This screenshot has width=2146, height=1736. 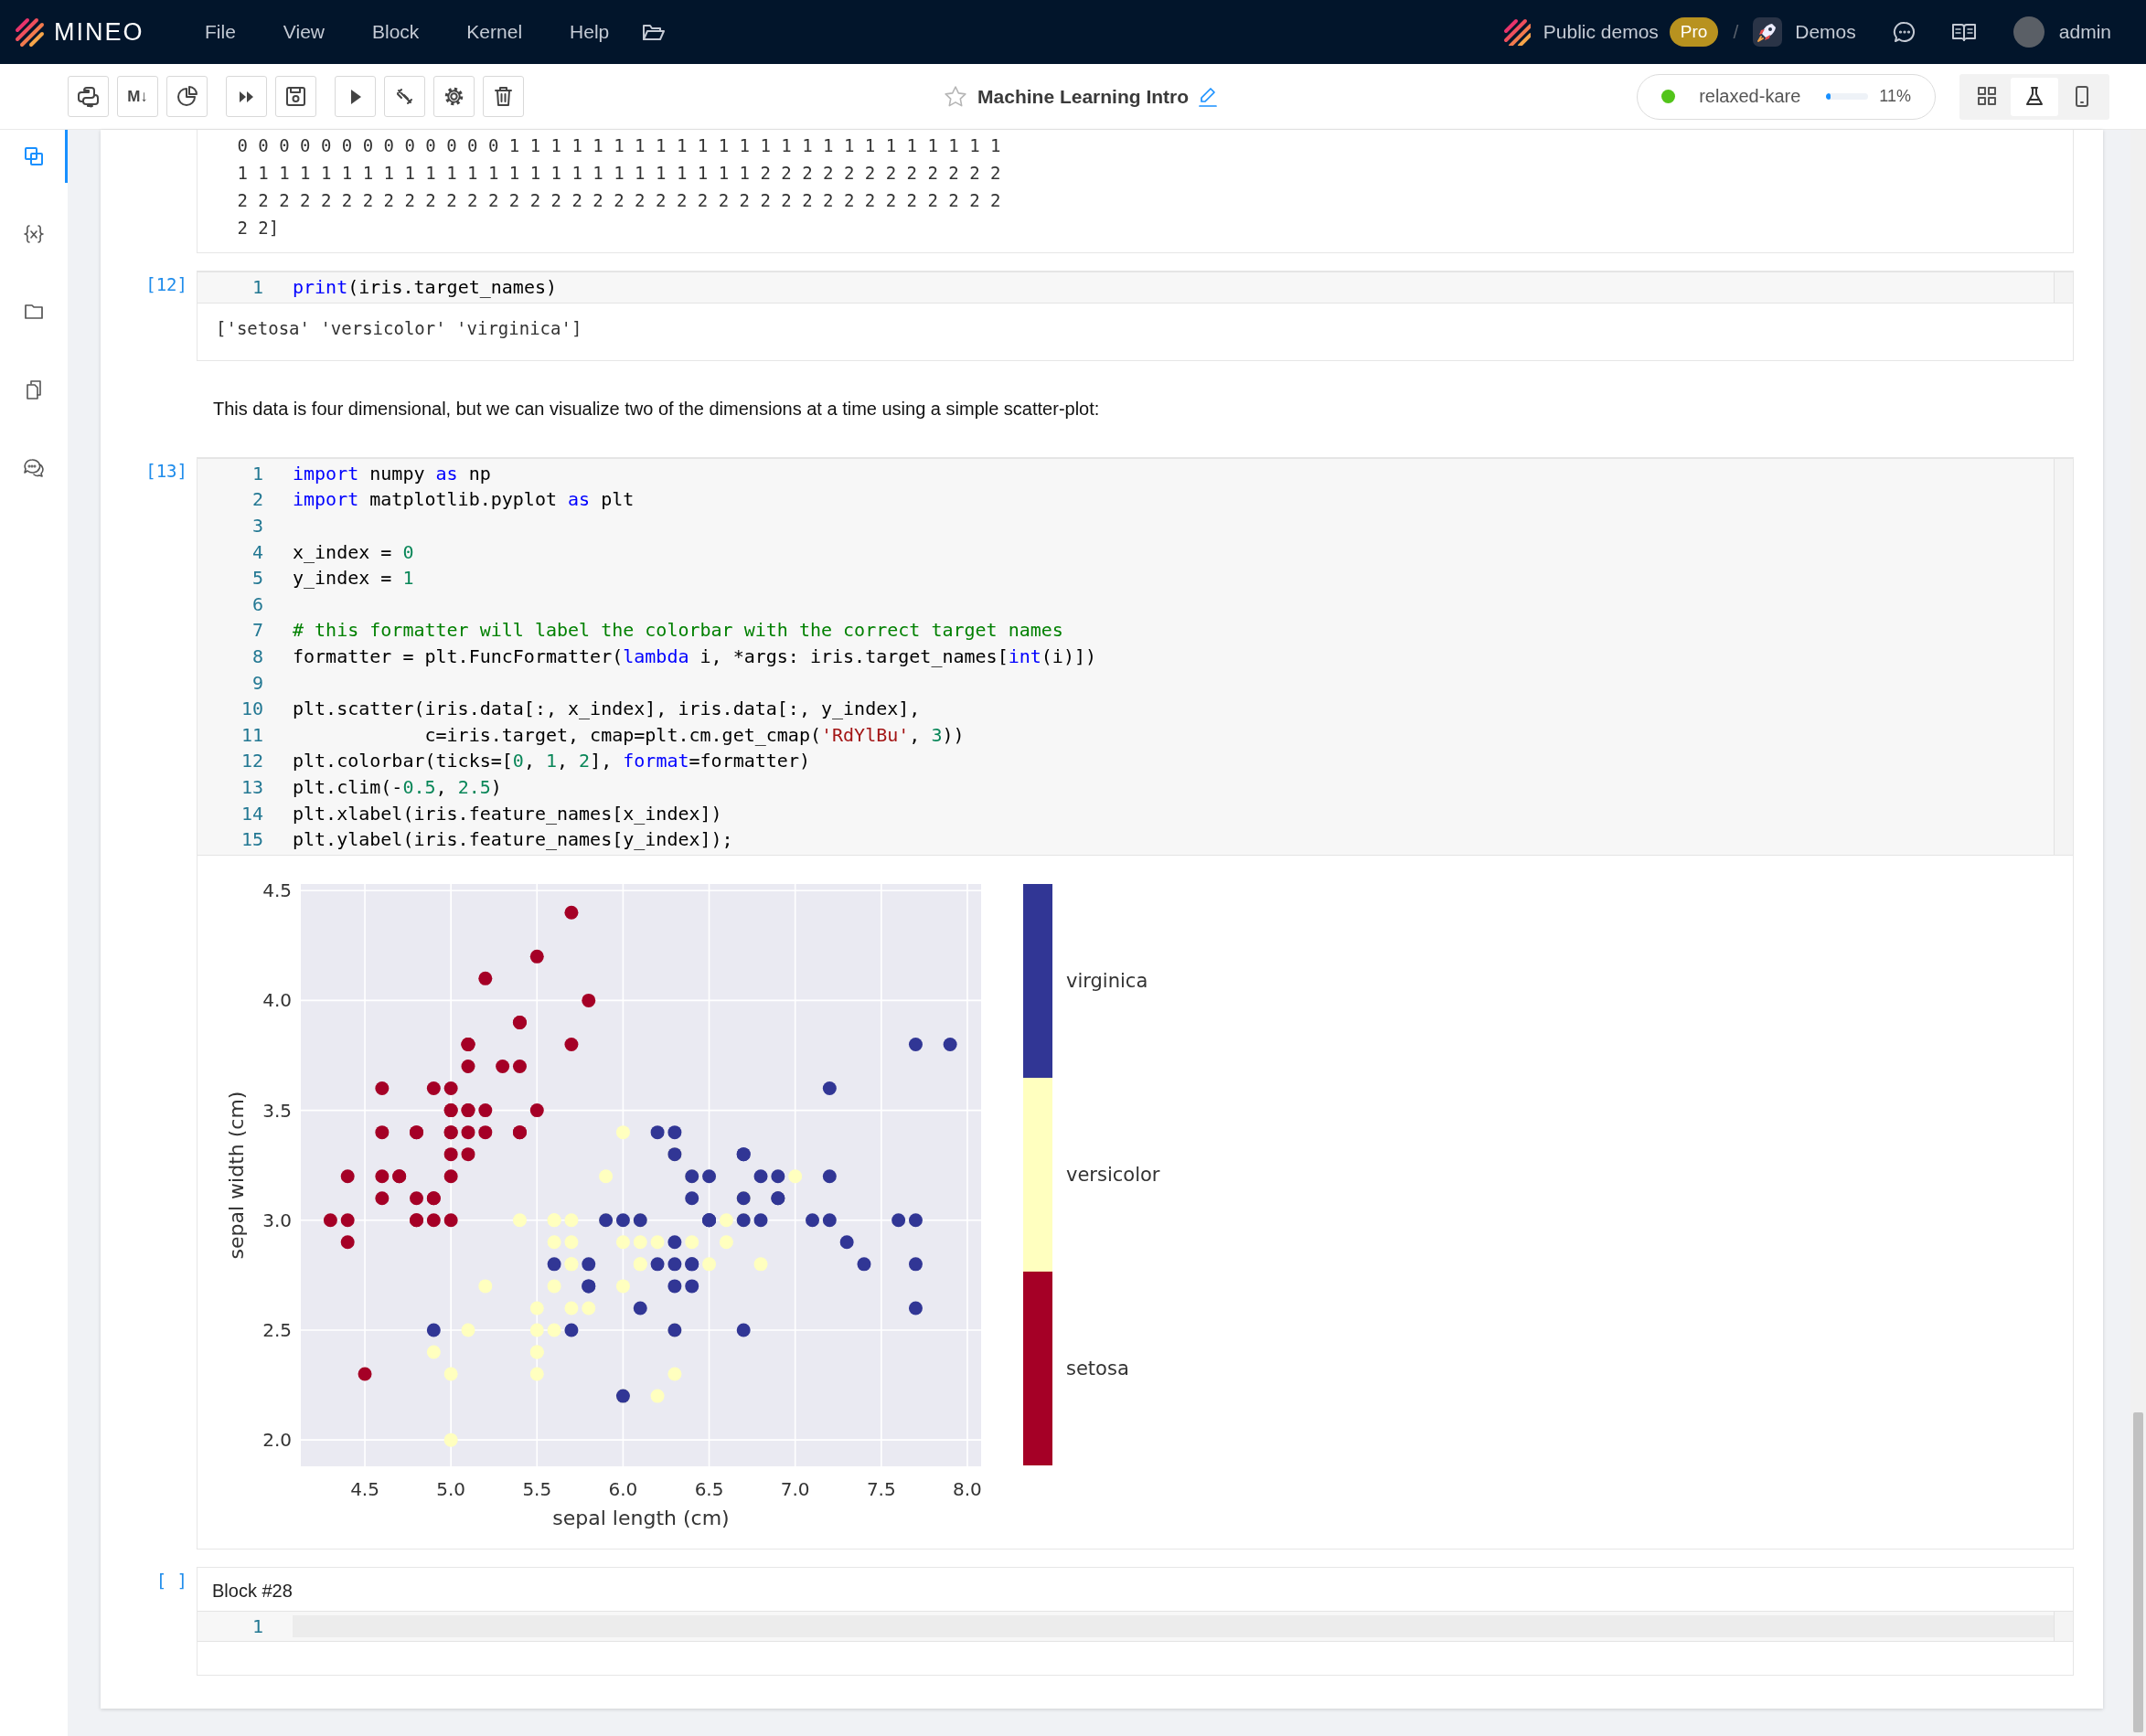 I want to click on output-text: 0 0 0 0 0 0 0 0 0 0 0 0 0 1 1 1 1 1 1 1 1 1 1 1 1 1 1 1 1 1 1 1 1 1 1 1 1, so click(x=619, y=146).